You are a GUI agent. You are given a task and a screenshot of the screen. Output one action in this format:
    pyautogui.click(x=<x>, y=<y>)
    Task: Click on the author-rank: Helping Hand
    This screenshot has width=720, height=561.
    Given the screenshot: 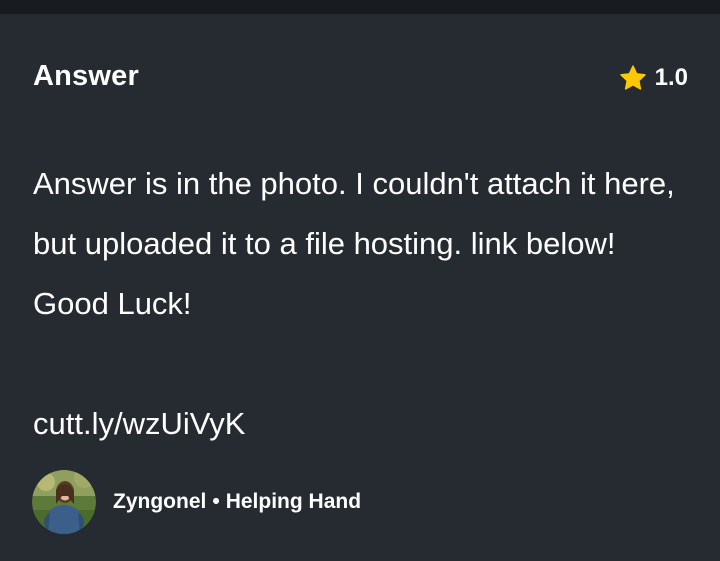 What is the action you would take?
    pyautogui.click(x=293, y=501)
    